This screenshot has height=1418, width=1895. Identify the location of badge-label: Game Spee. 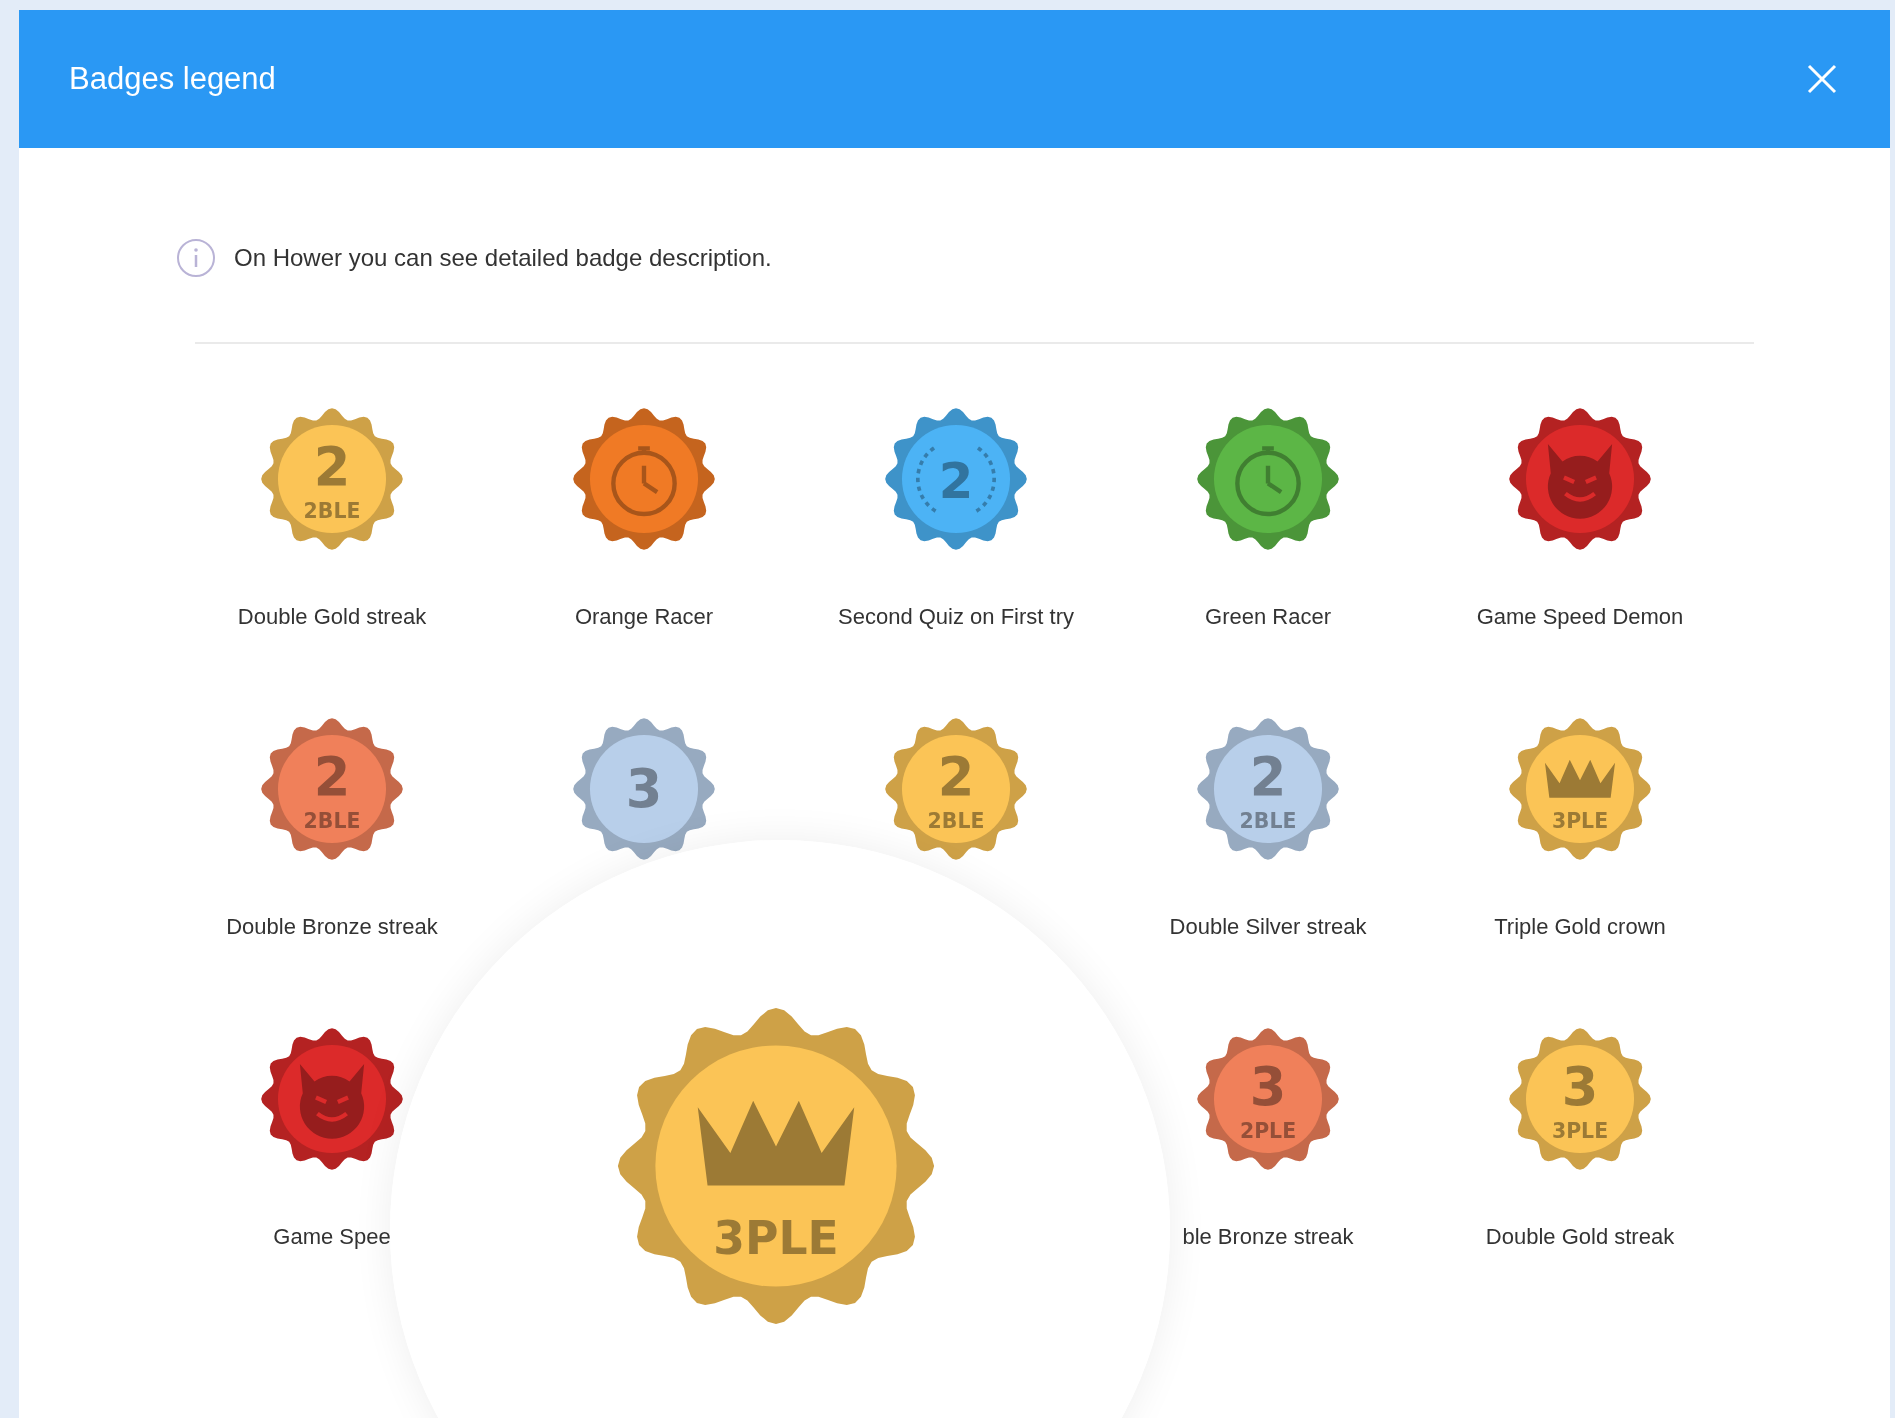
(332, 1237).